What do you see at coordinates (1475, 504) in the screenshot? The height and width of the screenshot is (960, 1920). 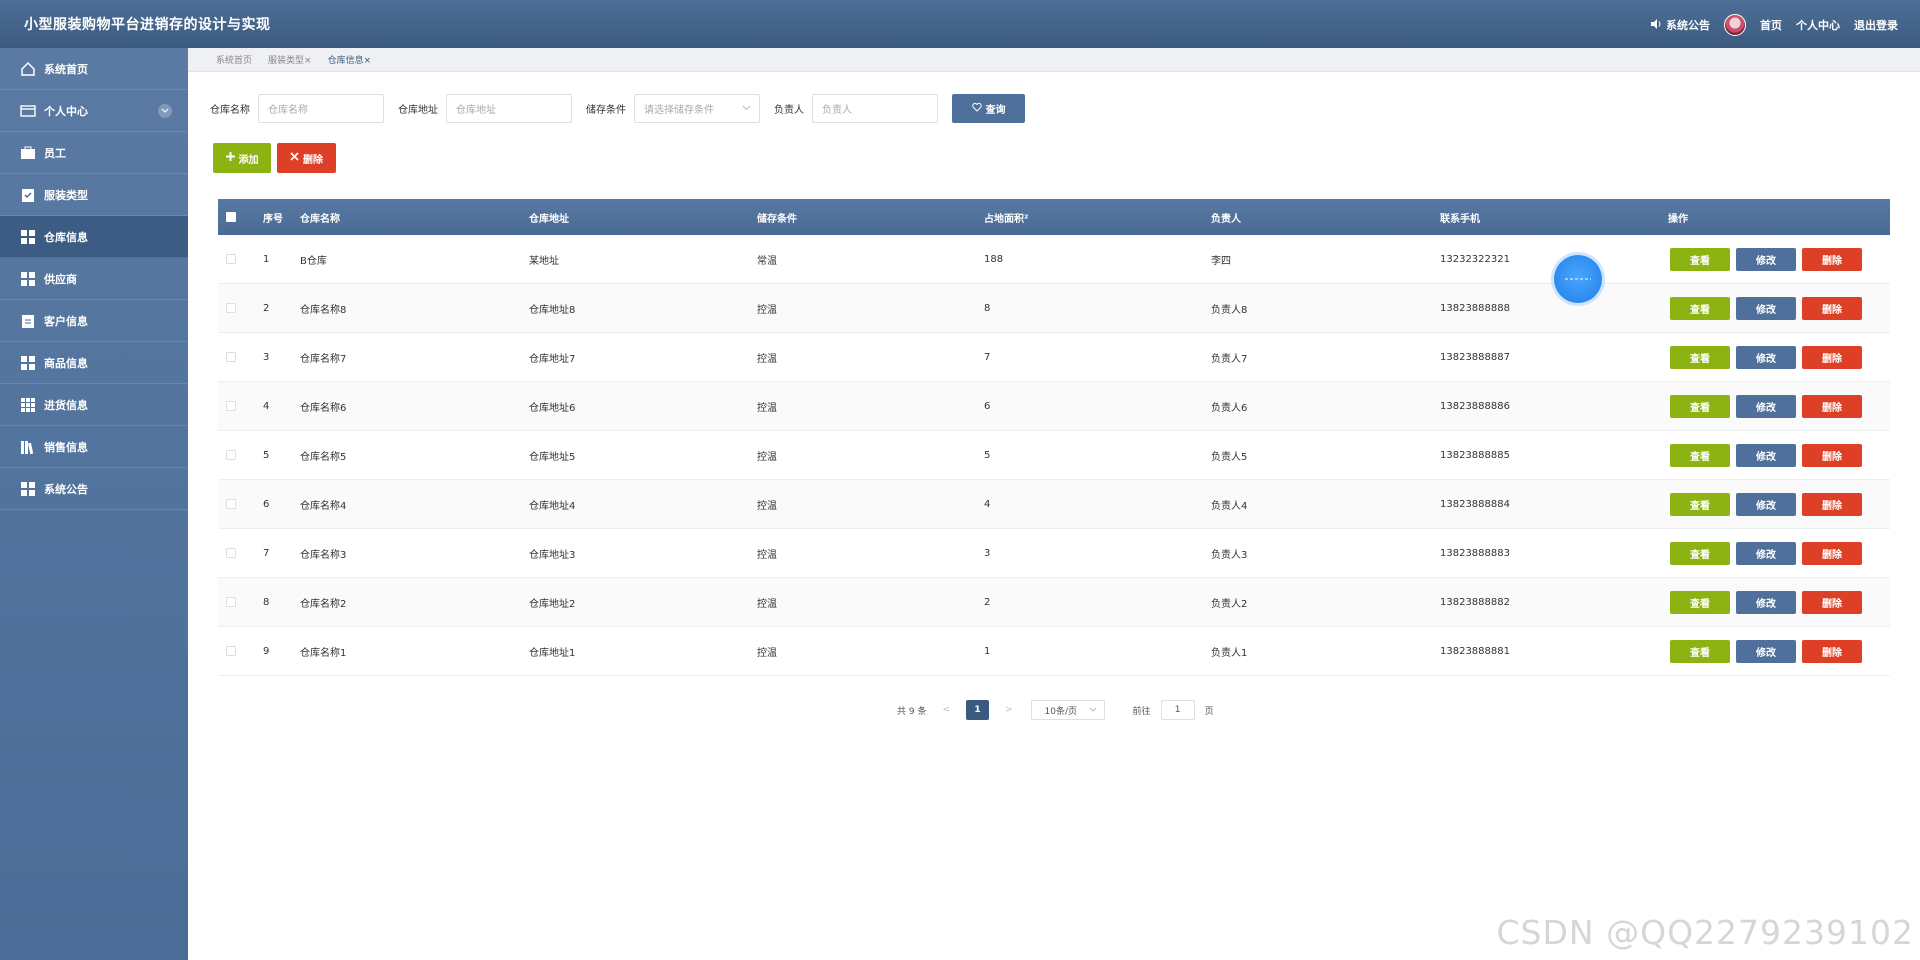 I see `table-cell: 13823888884` at bounding box center [1475, 504].